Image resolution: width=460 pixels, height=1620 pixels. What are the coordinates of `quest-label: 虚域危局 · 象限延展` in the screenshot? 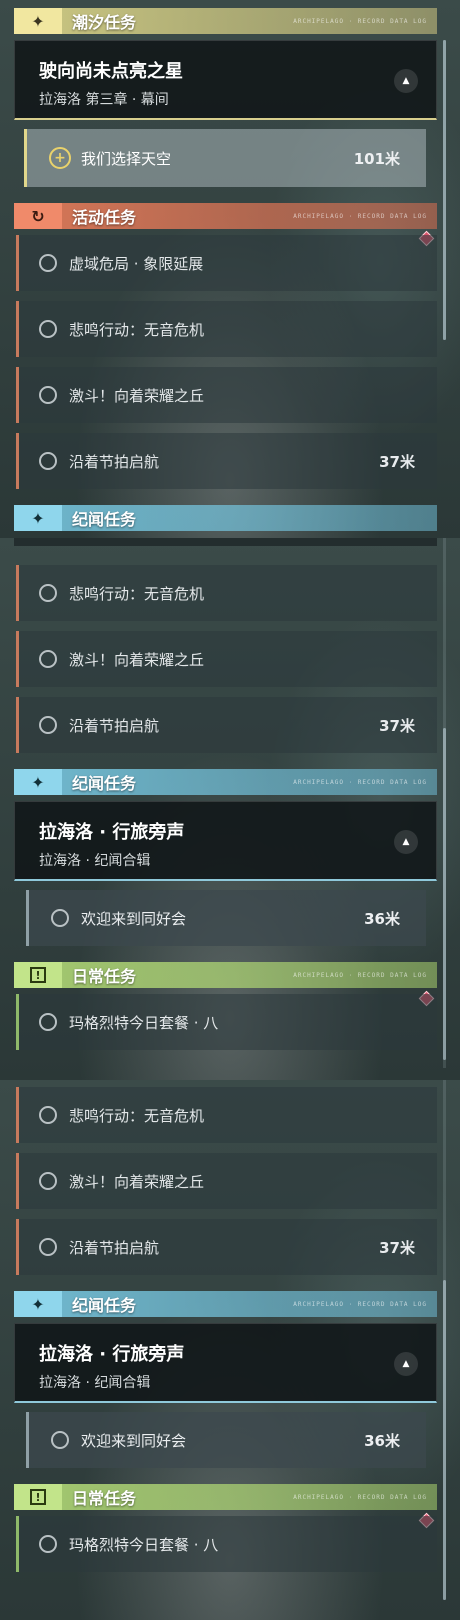 It's located at (136, 263).